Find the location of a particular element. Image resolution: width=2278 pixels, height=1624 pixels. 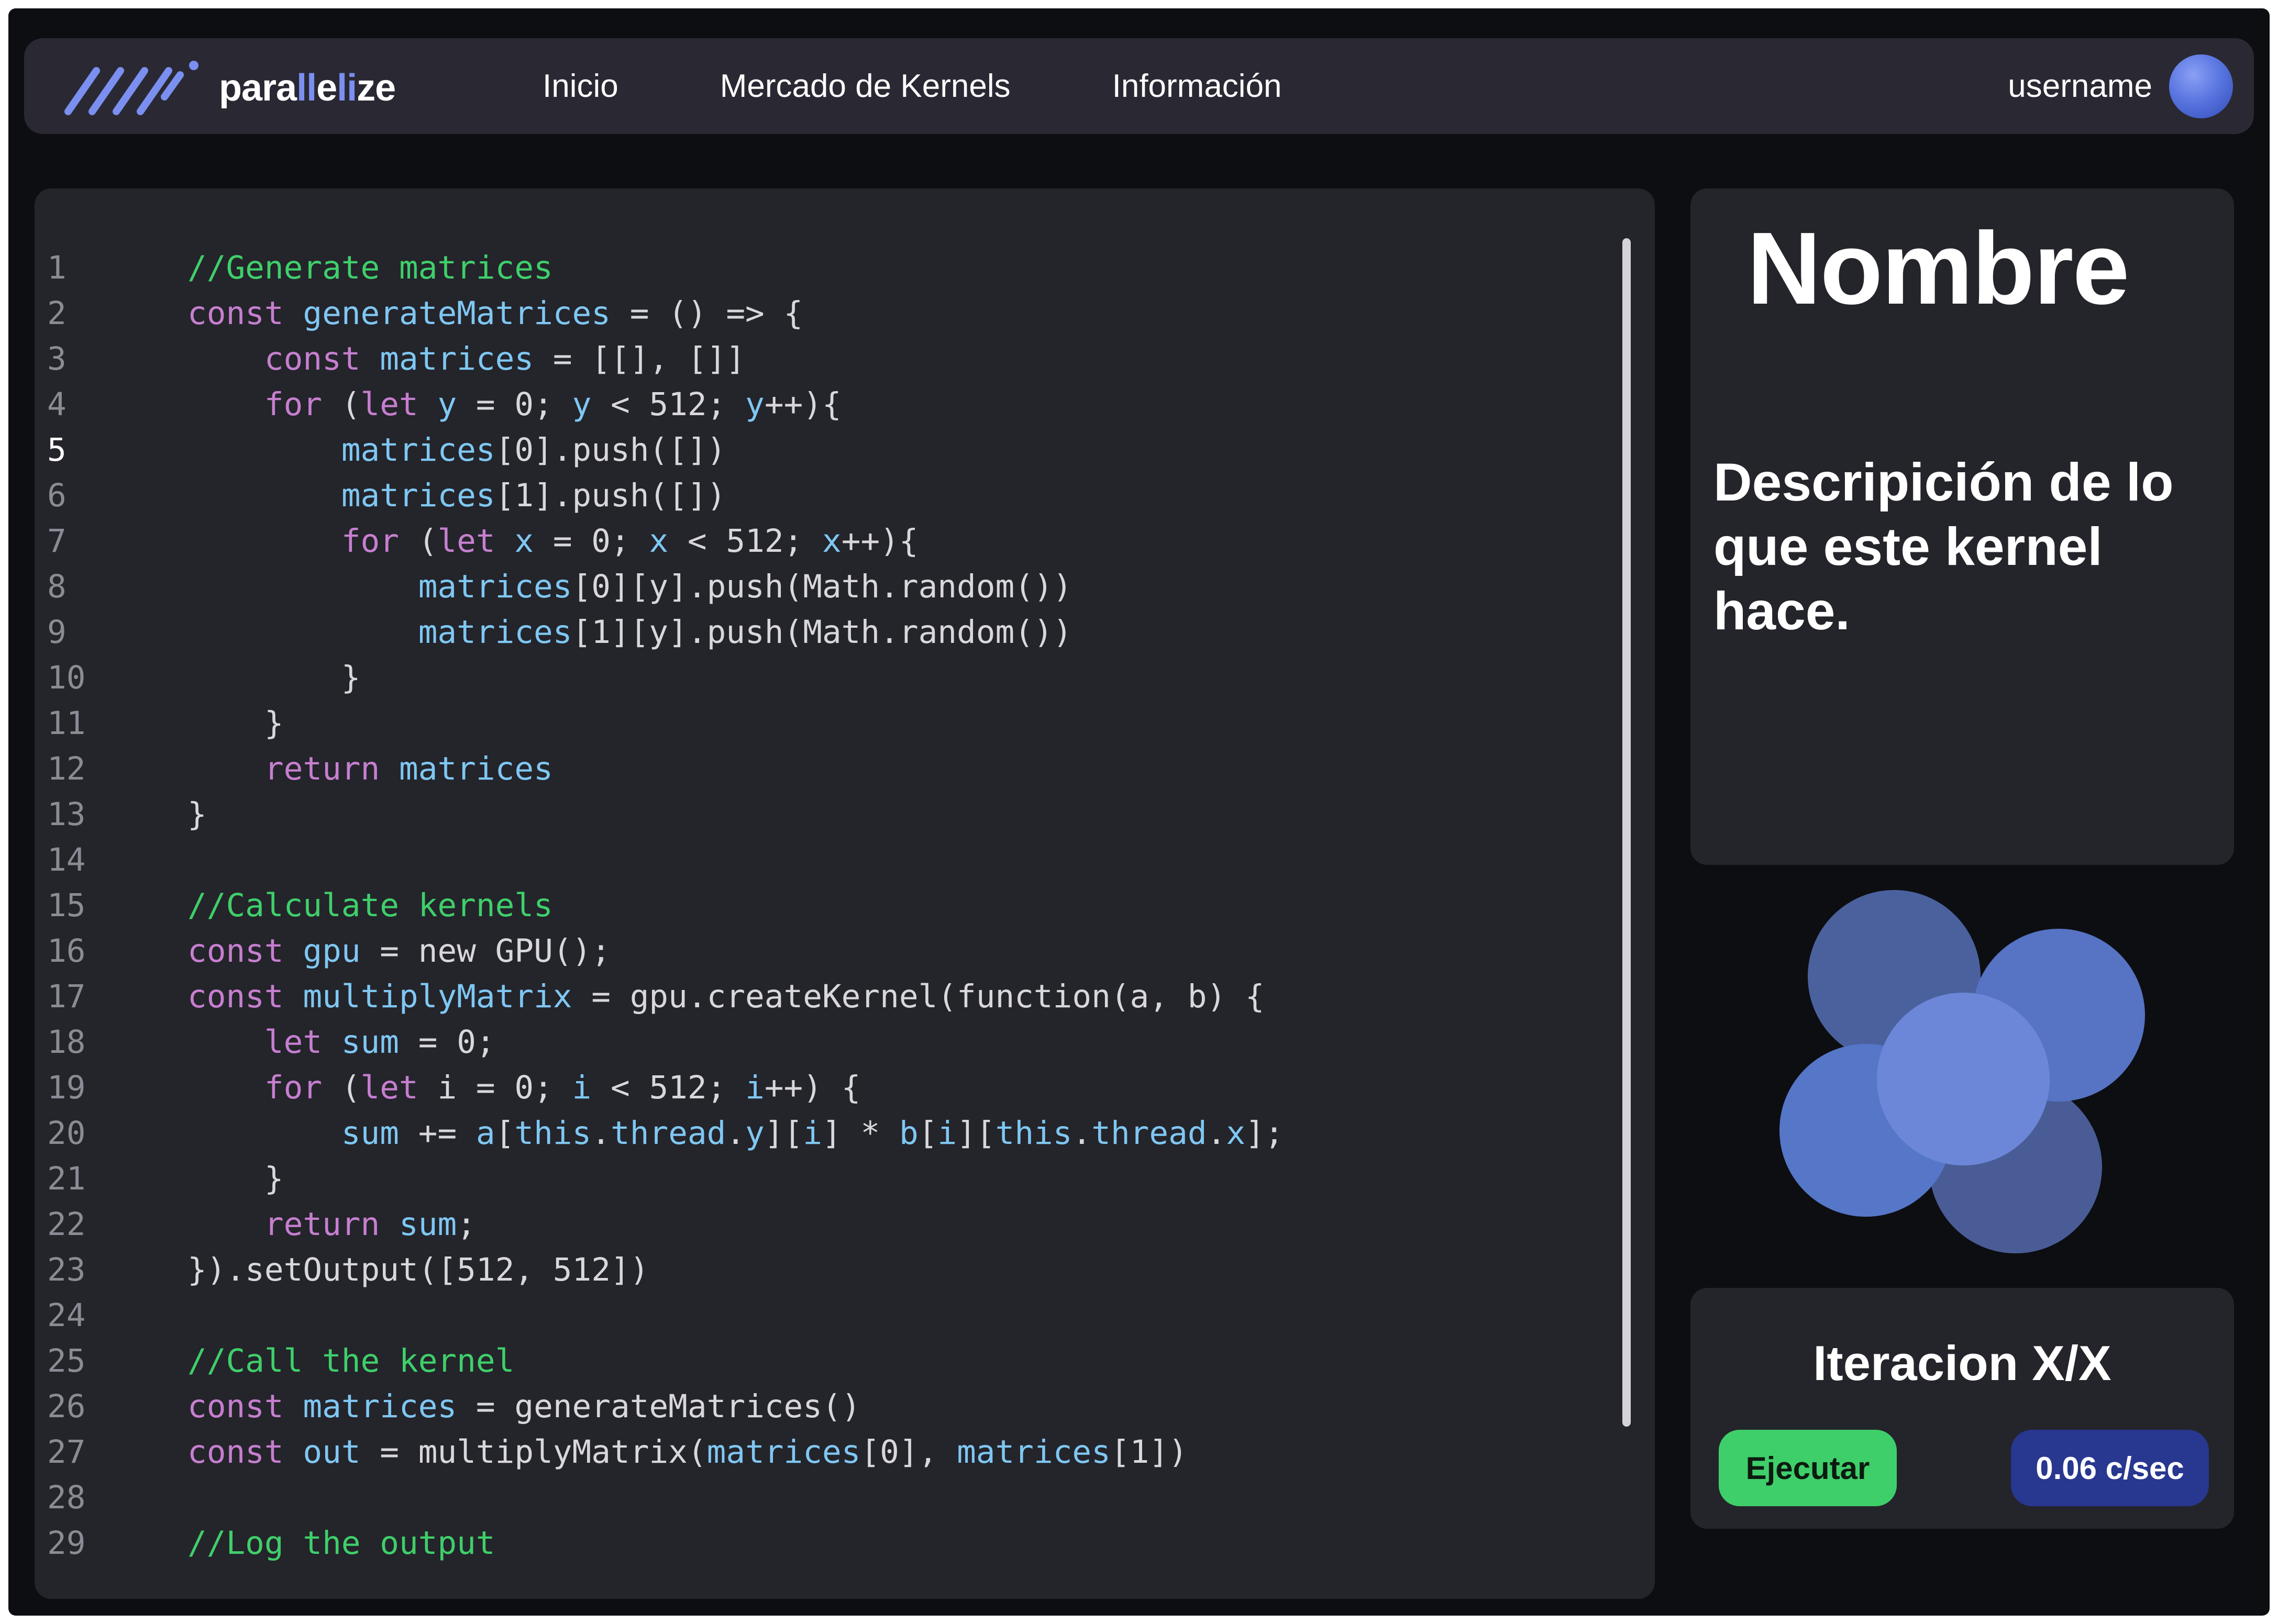

code-line: 3 const matrices = [[], []] is located at coordinates (820, 359).